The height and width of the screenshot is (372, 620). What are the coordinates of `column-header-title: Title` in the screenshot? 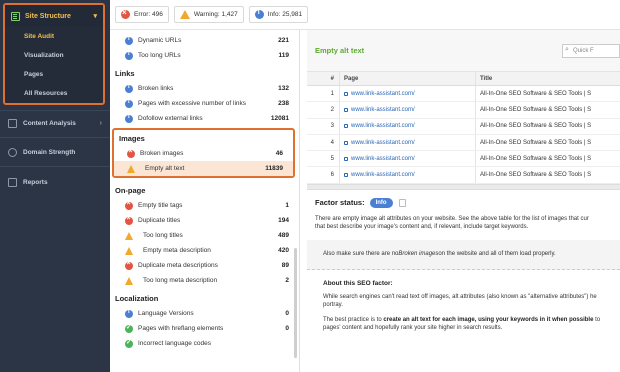 It's located at (547, 78).